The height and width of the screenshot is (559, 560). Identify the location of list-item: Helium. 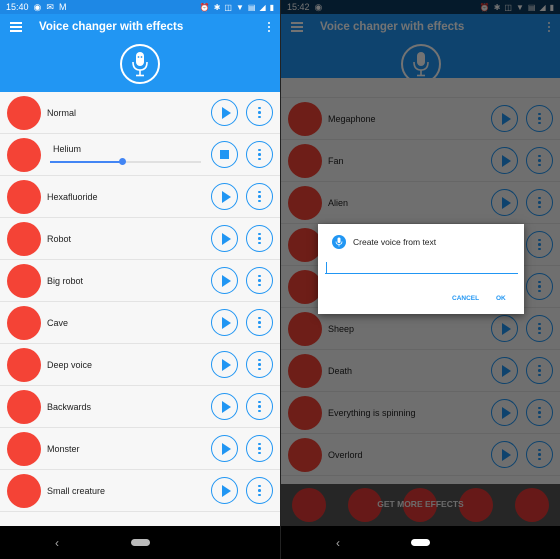
(140, 155).